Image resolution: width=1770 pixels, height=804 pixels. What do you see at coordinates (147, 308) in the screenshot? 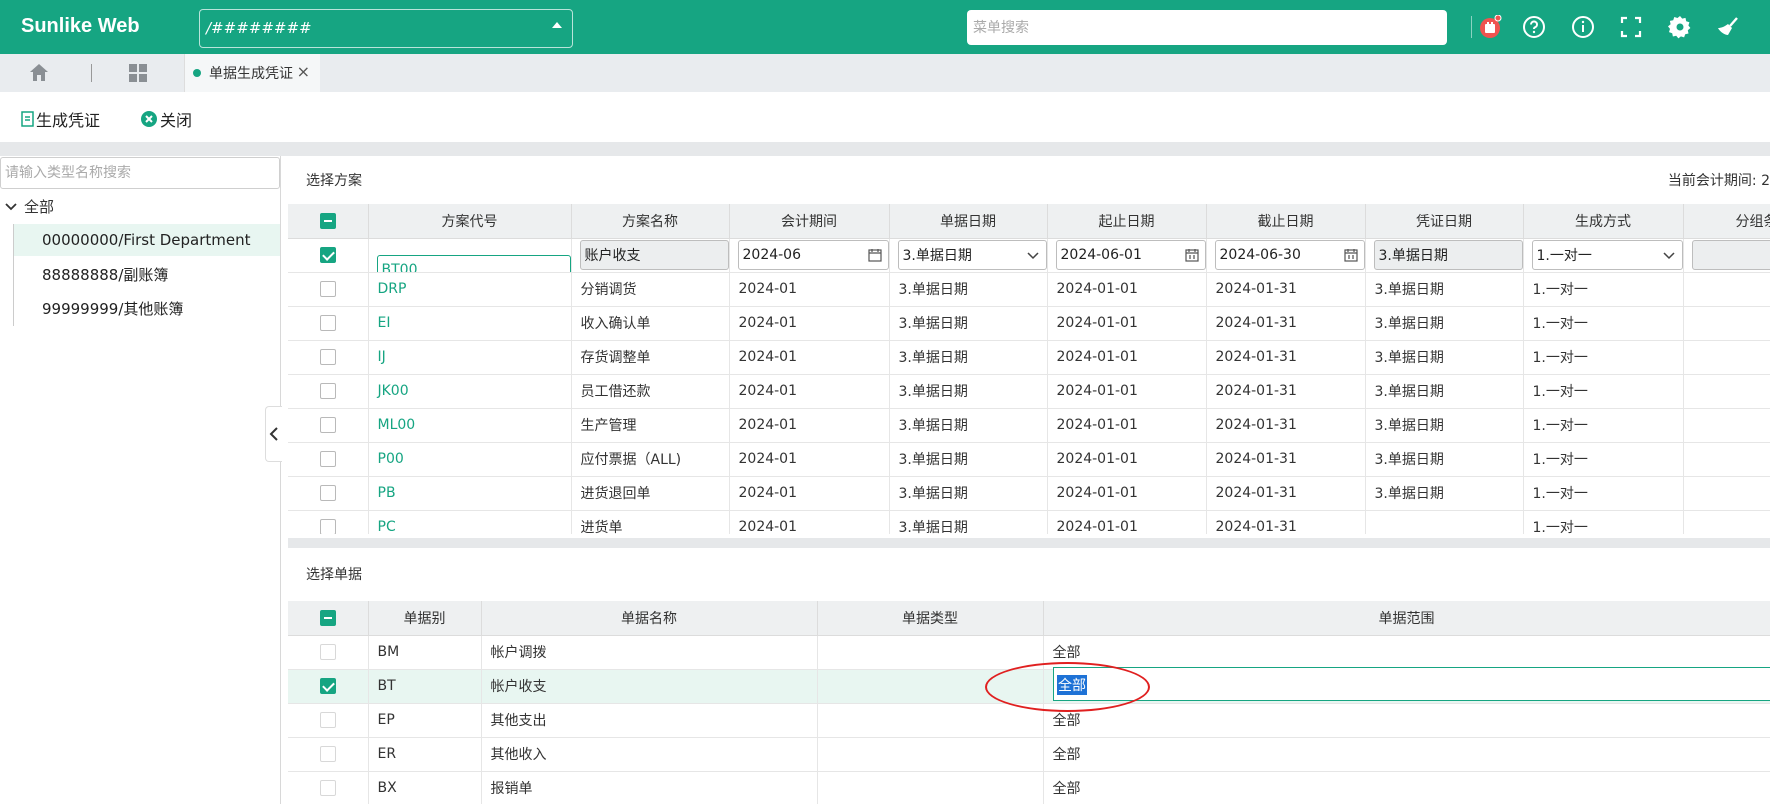
I see `tree-item: 99999999/其他账簿` at bounding box center [147, 308].